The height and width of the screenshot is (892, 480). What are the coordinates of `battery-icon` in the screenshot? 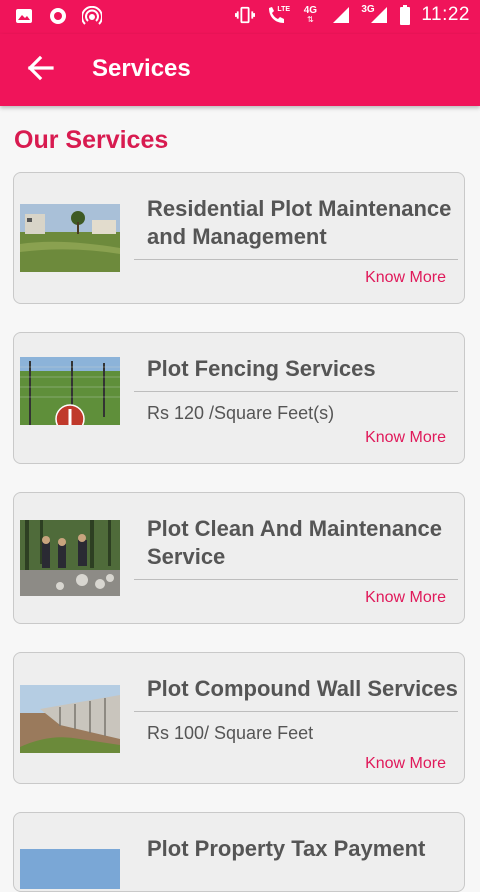 It's located at (405, 15).